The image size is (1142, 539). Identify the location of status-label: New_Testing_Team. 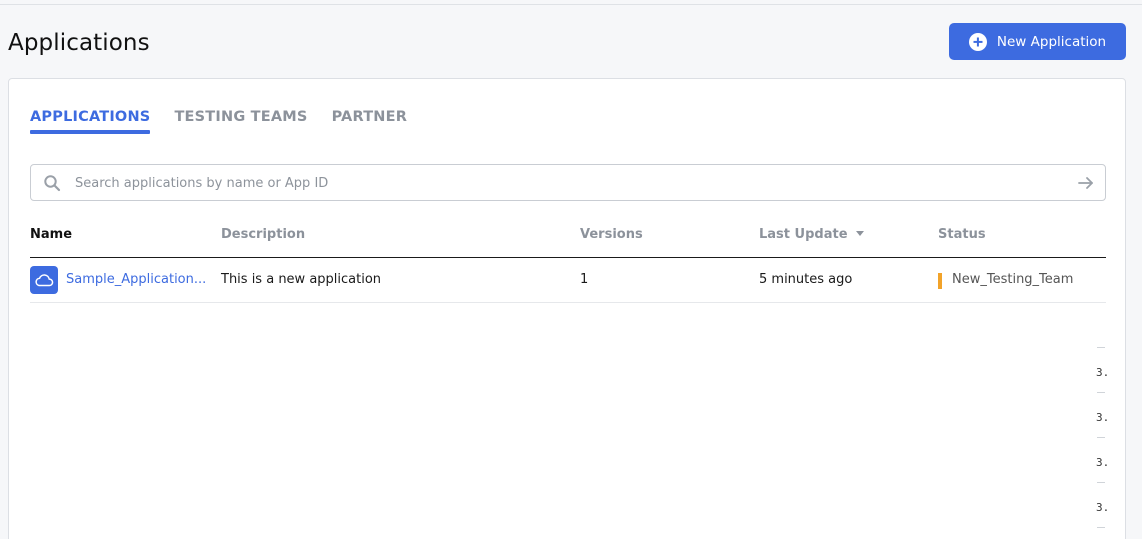
(1013, 279).